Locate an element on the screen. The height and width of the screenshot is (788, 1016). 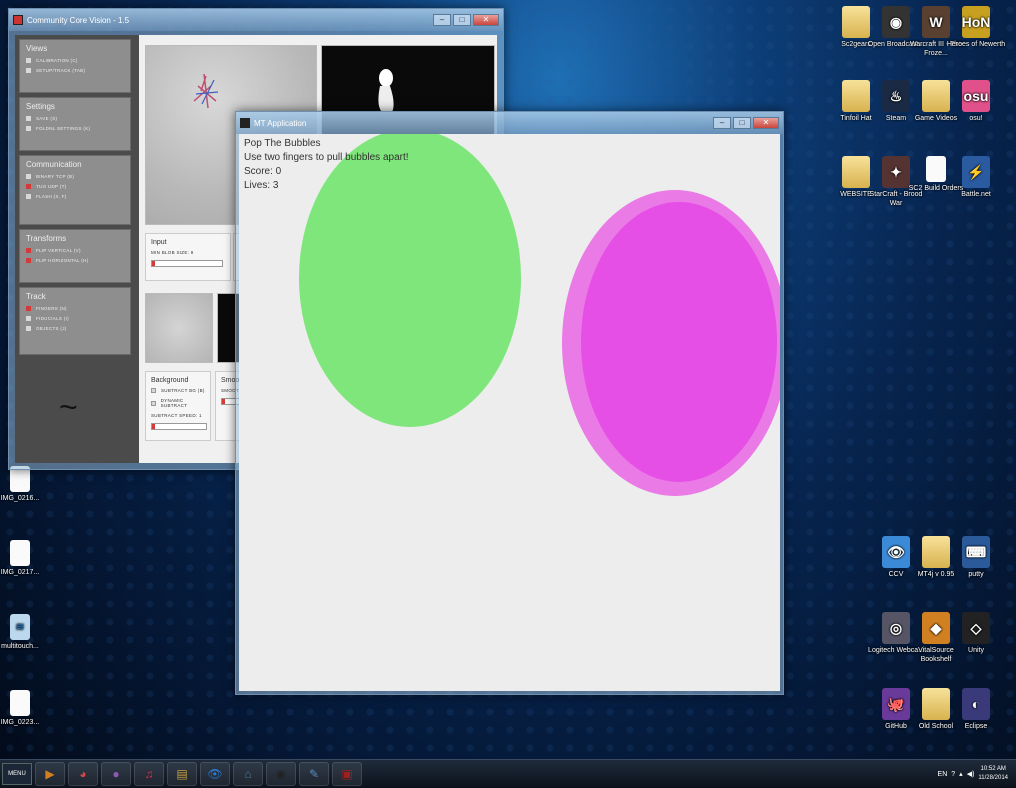
panel-option: FIDUCIALS (I) is located at coordinates (75, 318).